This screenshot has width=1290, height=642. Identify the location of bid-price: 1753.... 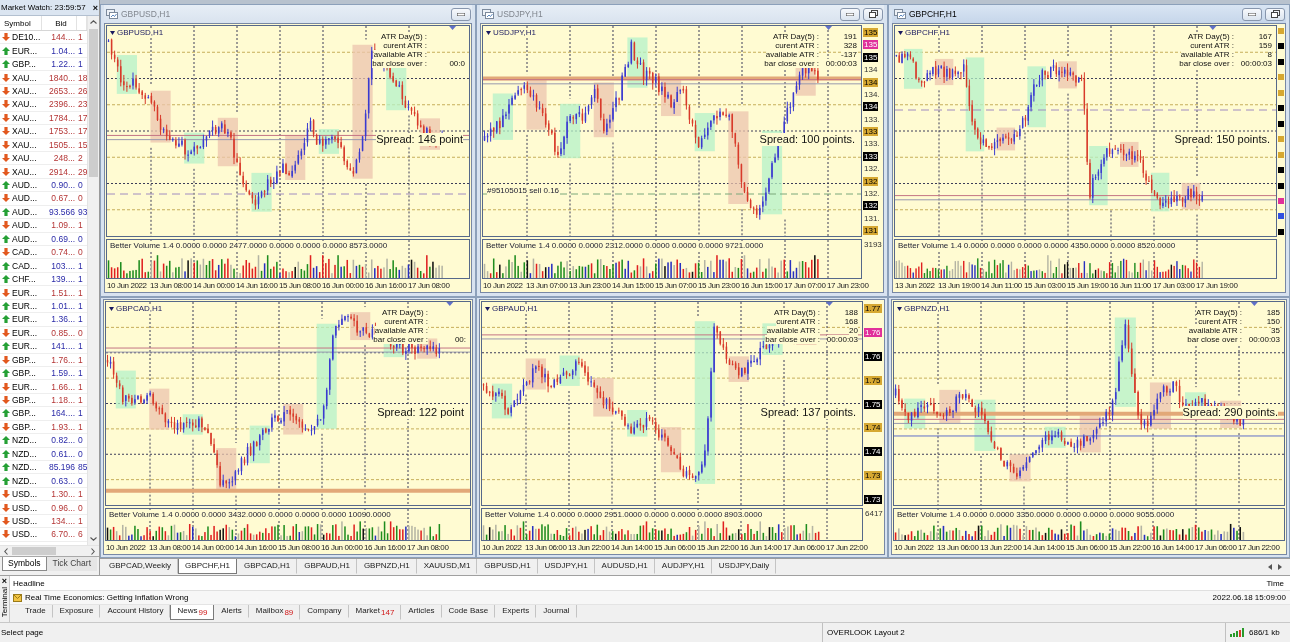
(62, 131).